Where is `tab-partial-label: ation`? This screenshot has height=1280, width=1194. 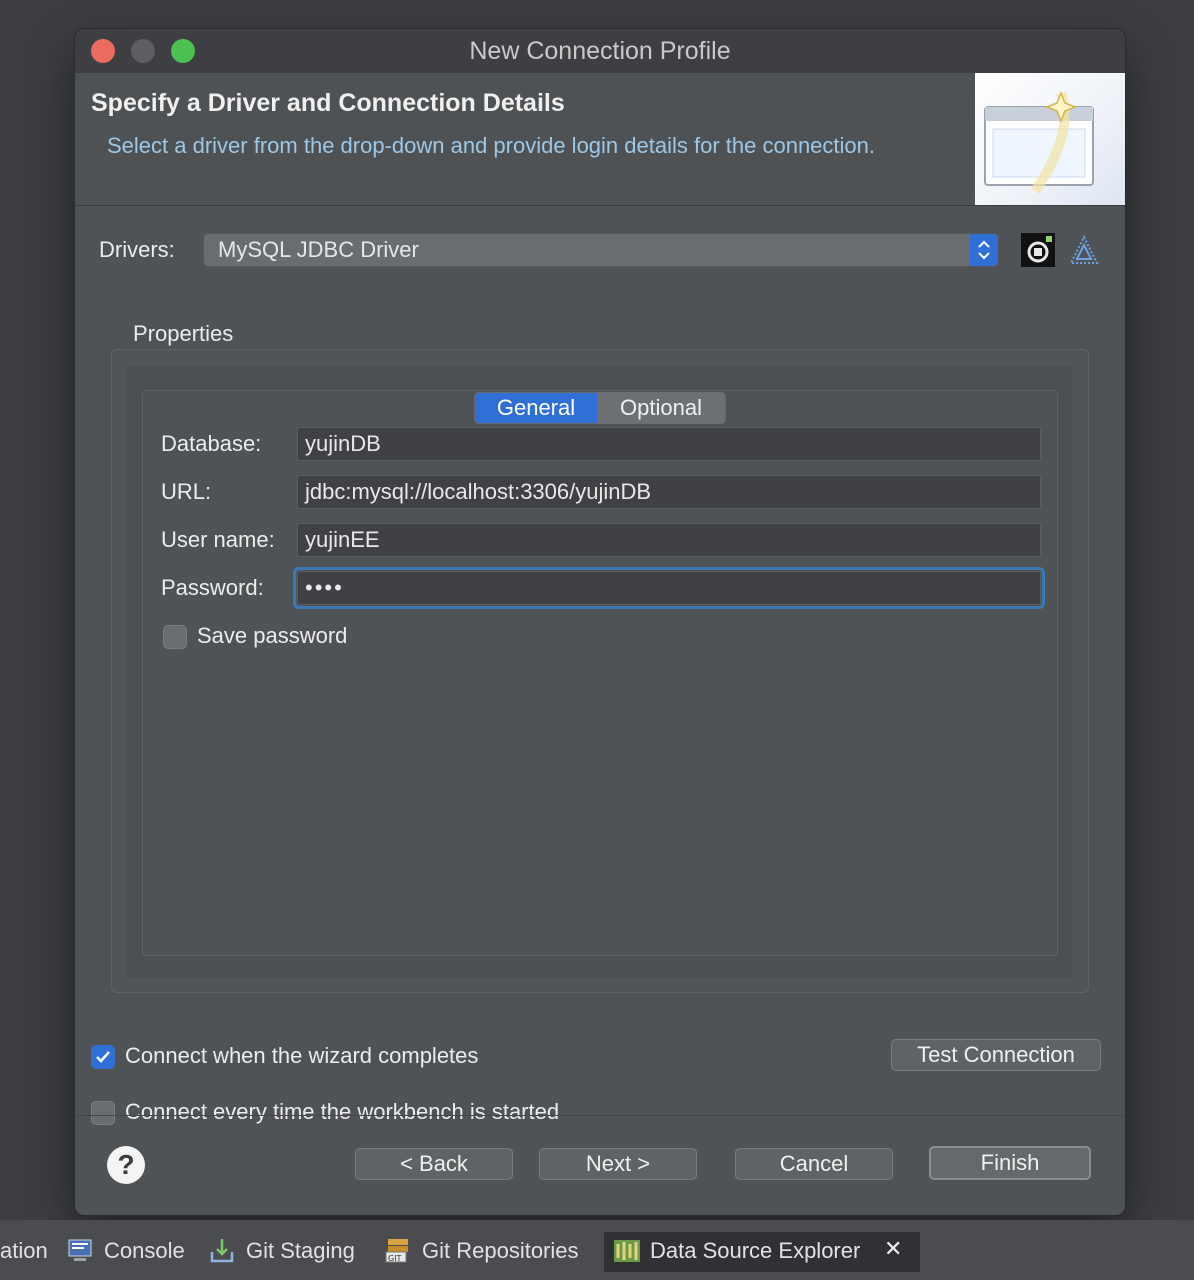
tab-partial-label: ation is located at coordinates (24, 1250).